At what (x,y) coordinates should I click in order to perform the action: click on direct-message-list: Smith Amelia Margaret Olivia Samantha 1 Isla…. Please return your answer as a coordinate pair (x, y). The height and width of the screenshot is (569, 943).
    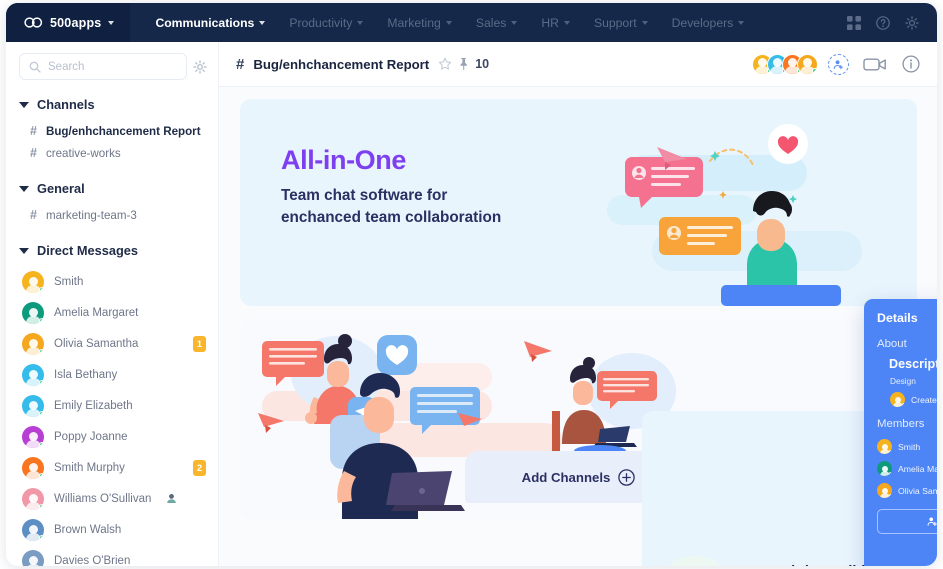
    Looking at the image, I should click on (112, 416).